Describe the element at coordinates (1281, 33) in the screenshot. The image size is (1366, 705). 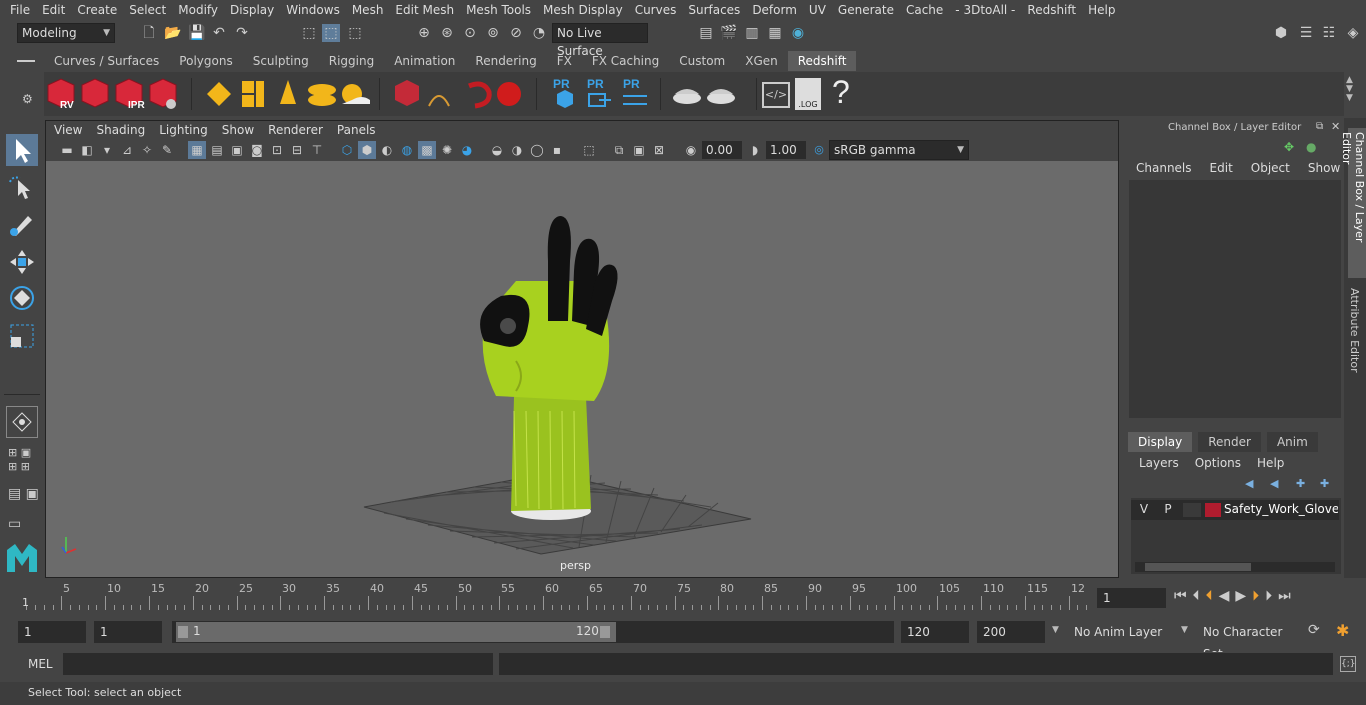
I see `modeling-toolkit-icon: ⬢` at that location.